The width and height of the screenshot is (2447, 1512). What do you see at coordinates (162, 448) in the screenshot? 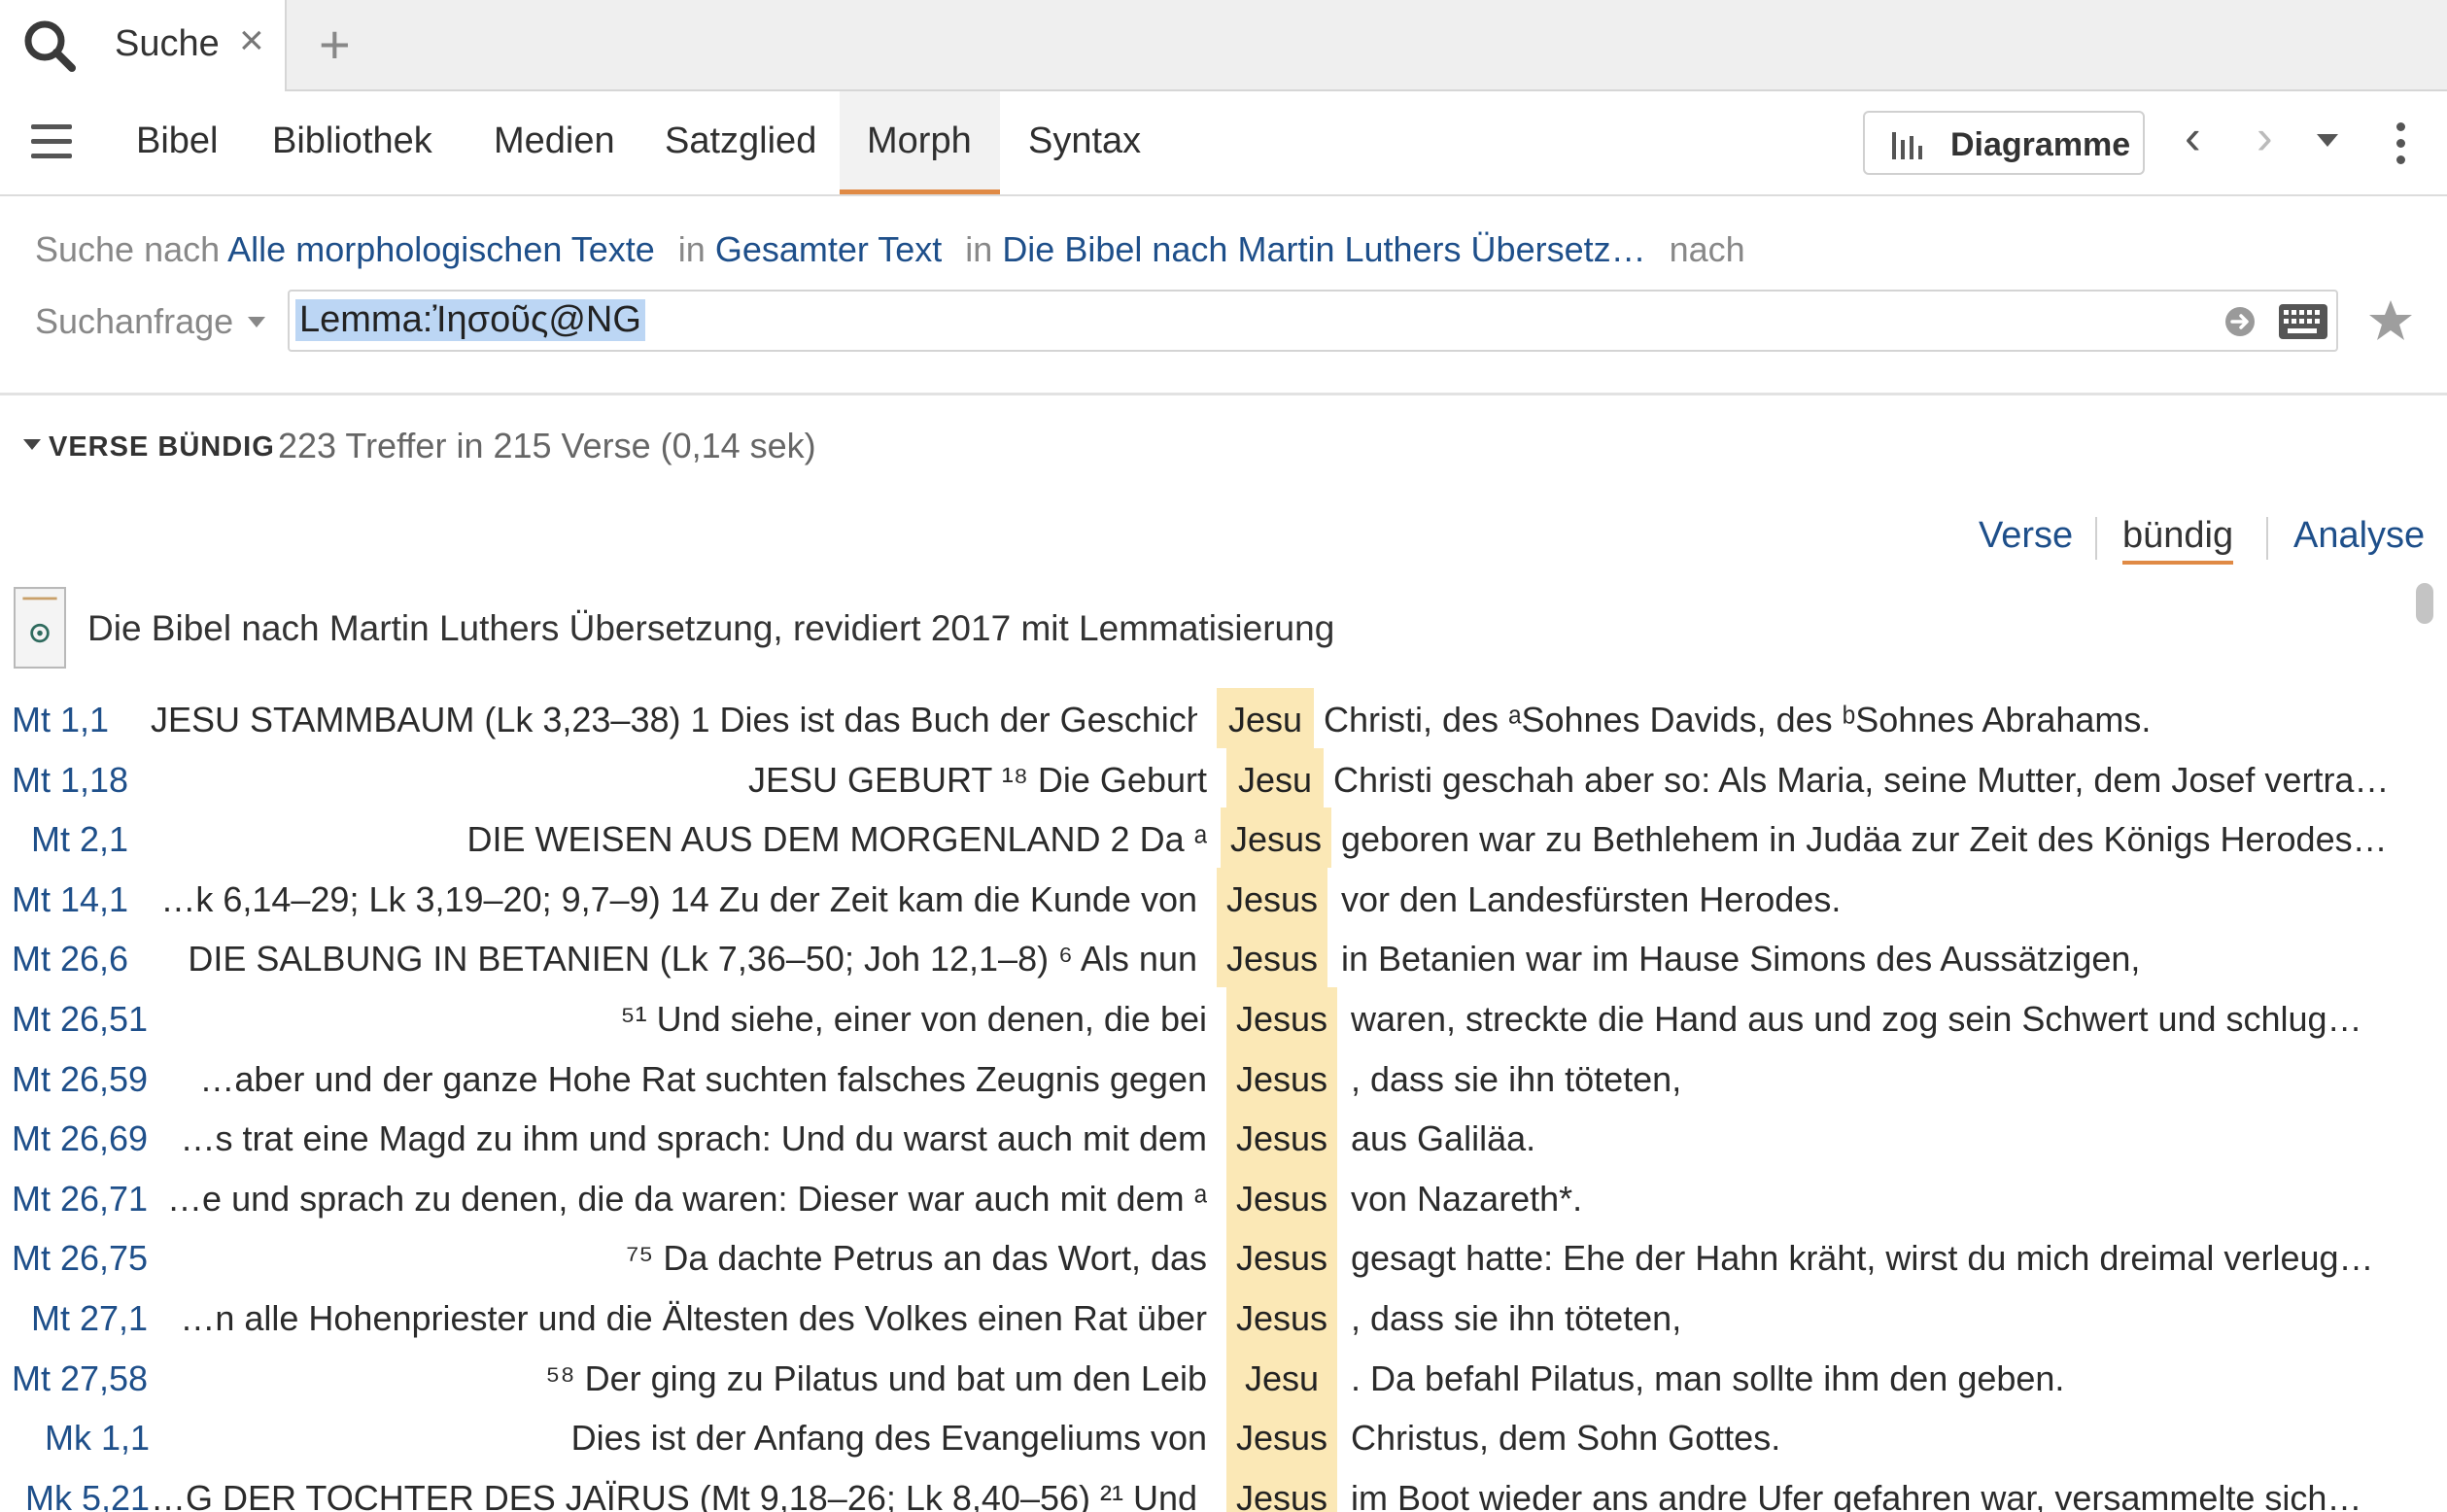
I see `results-title: VERSE BÜNDIG` at bounding box center [162, 448].